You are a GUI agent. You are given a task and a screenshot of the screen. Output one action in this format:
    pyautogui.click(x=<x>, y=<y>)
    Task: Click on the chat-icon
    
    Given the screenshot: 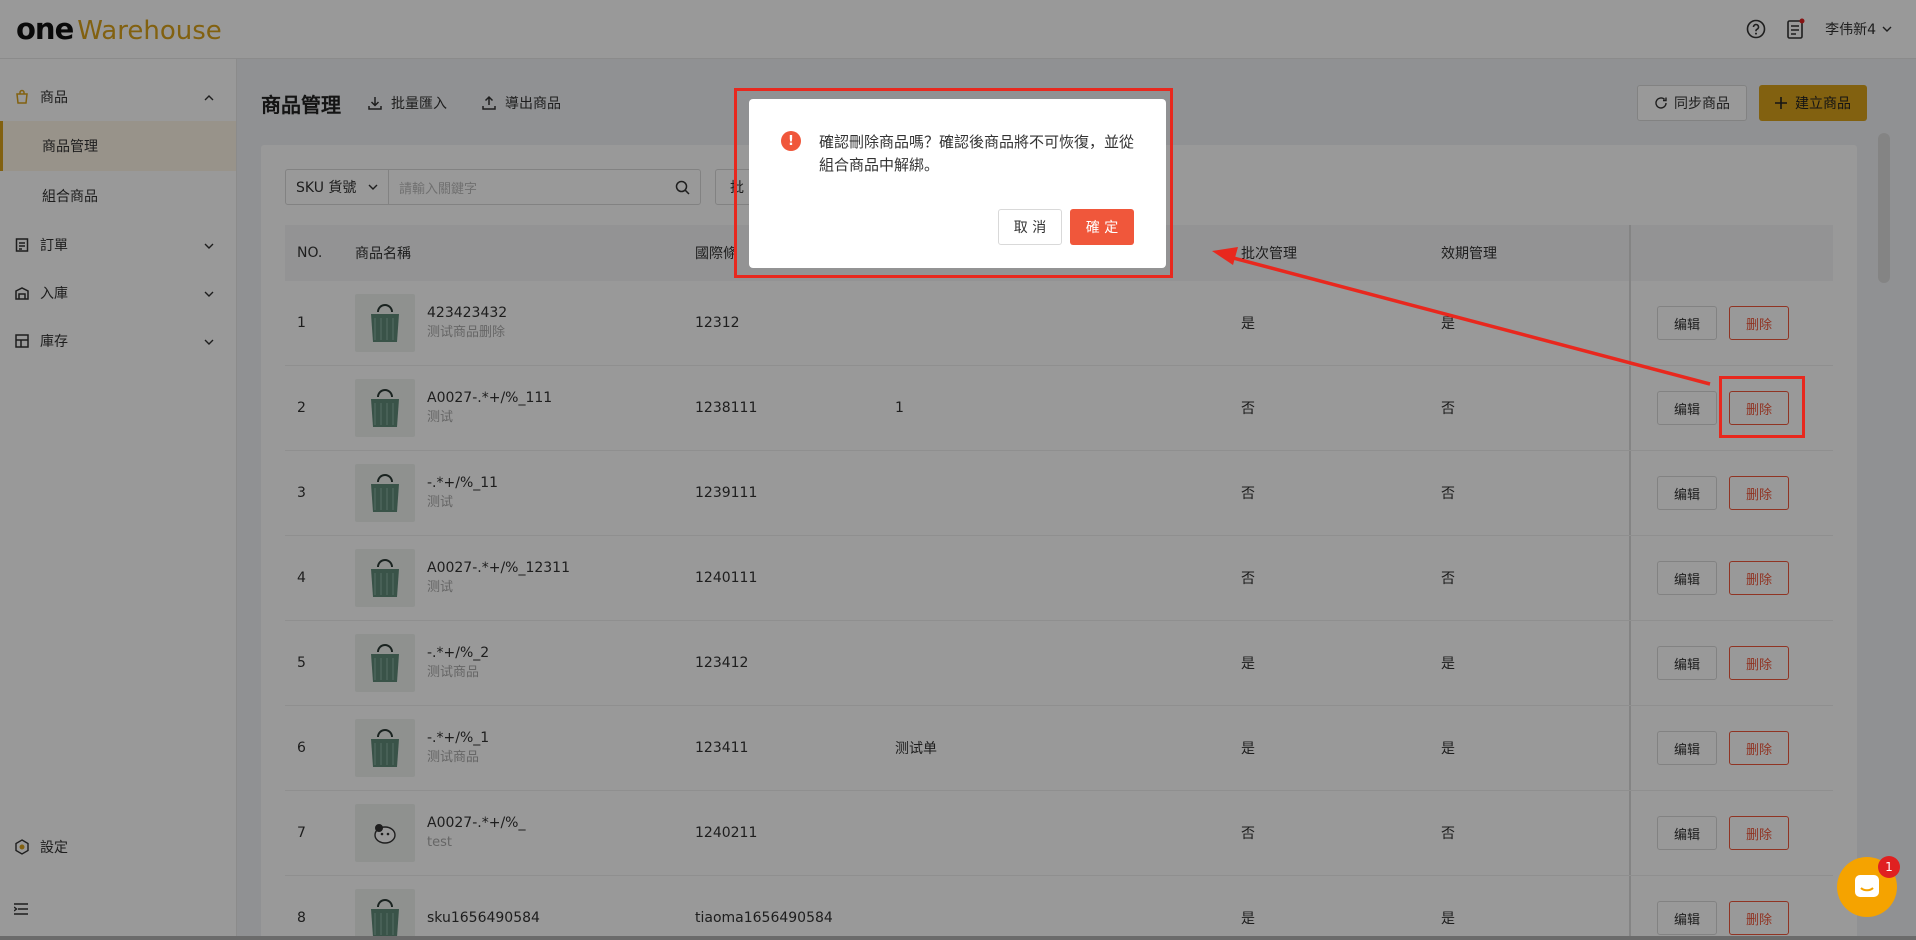 What is the action you would take?
    pyautogui.click(x=1867, y=886)
    